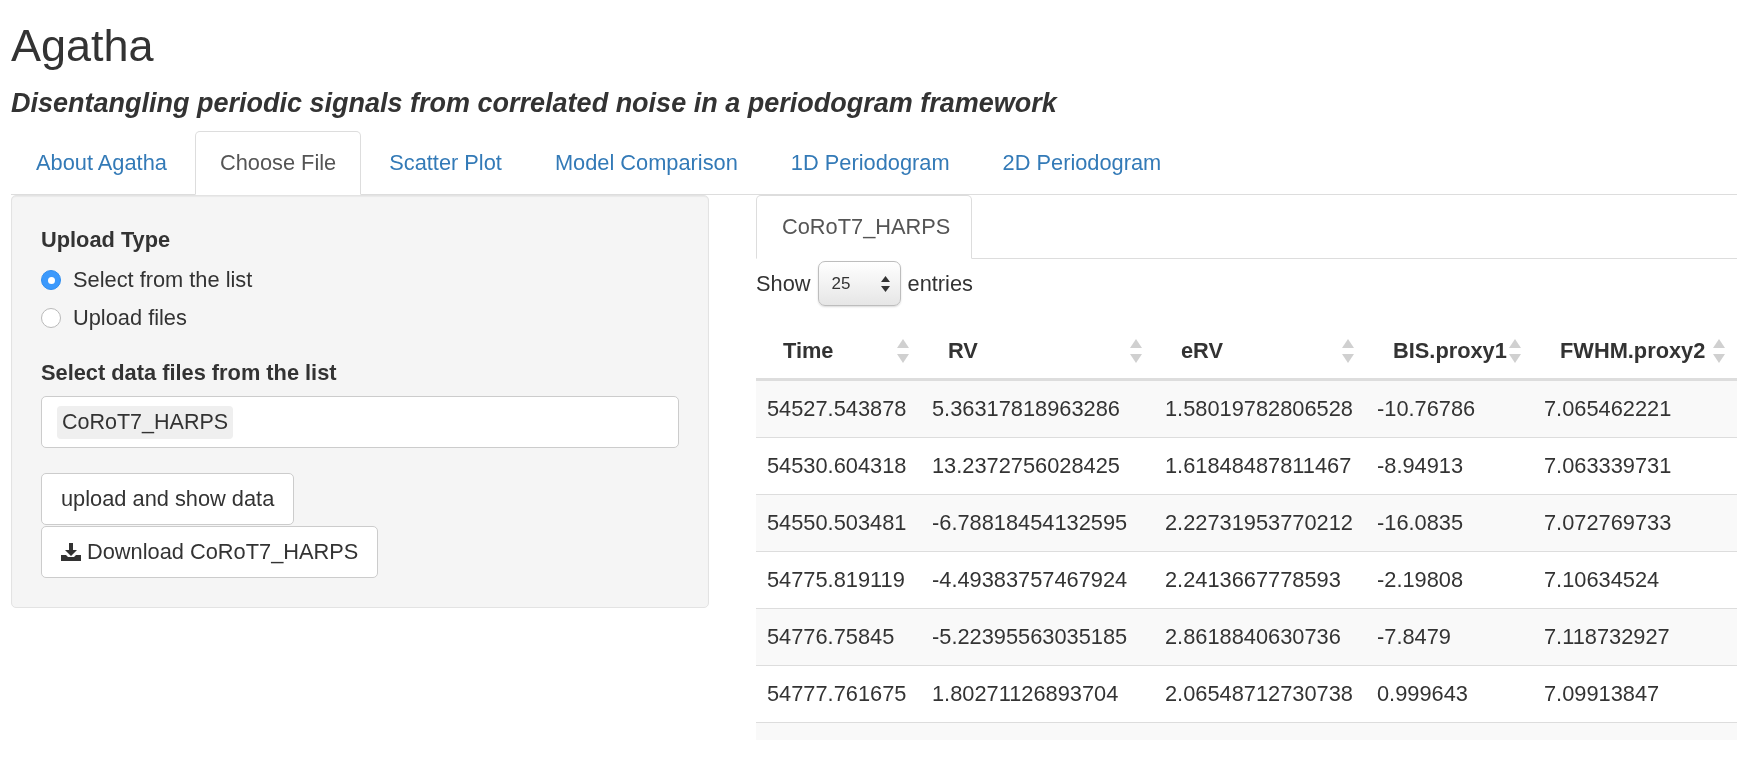 This screenshot has width=1737, height=772. Describe the element at coordinates (1635, 523) in the screenshot. I see `table-cell: 7.072769733` at that location.